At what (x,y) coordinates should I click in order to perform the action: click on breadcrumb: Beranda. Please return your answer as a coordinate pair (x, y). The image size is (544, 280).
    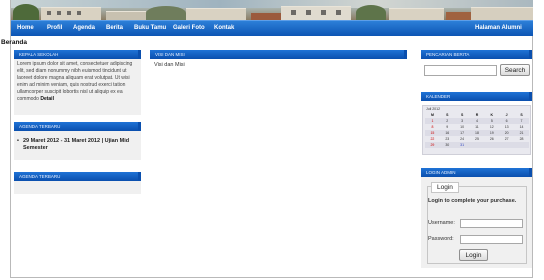
    Looking at the image, I should click on (14, 42).